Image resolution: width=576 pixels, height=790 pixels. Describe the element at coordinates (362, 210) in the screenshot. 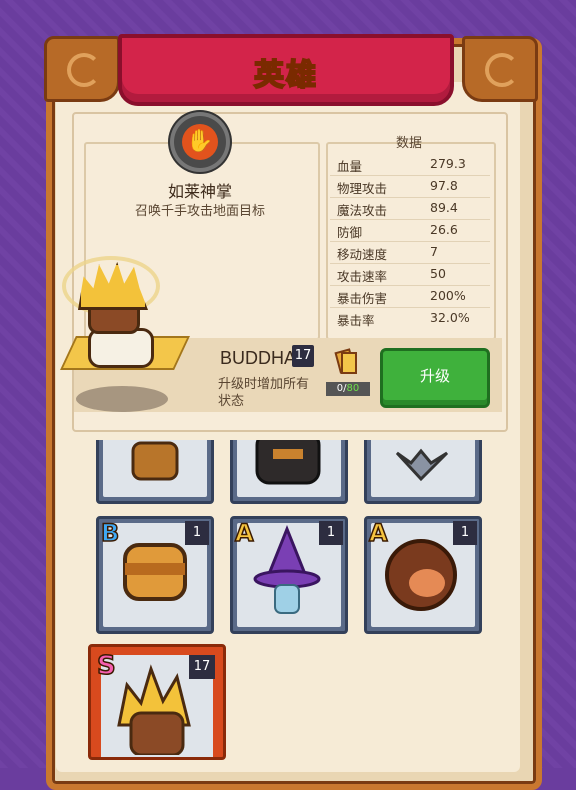

I see `stat-label: 魔法攻击` at that location.